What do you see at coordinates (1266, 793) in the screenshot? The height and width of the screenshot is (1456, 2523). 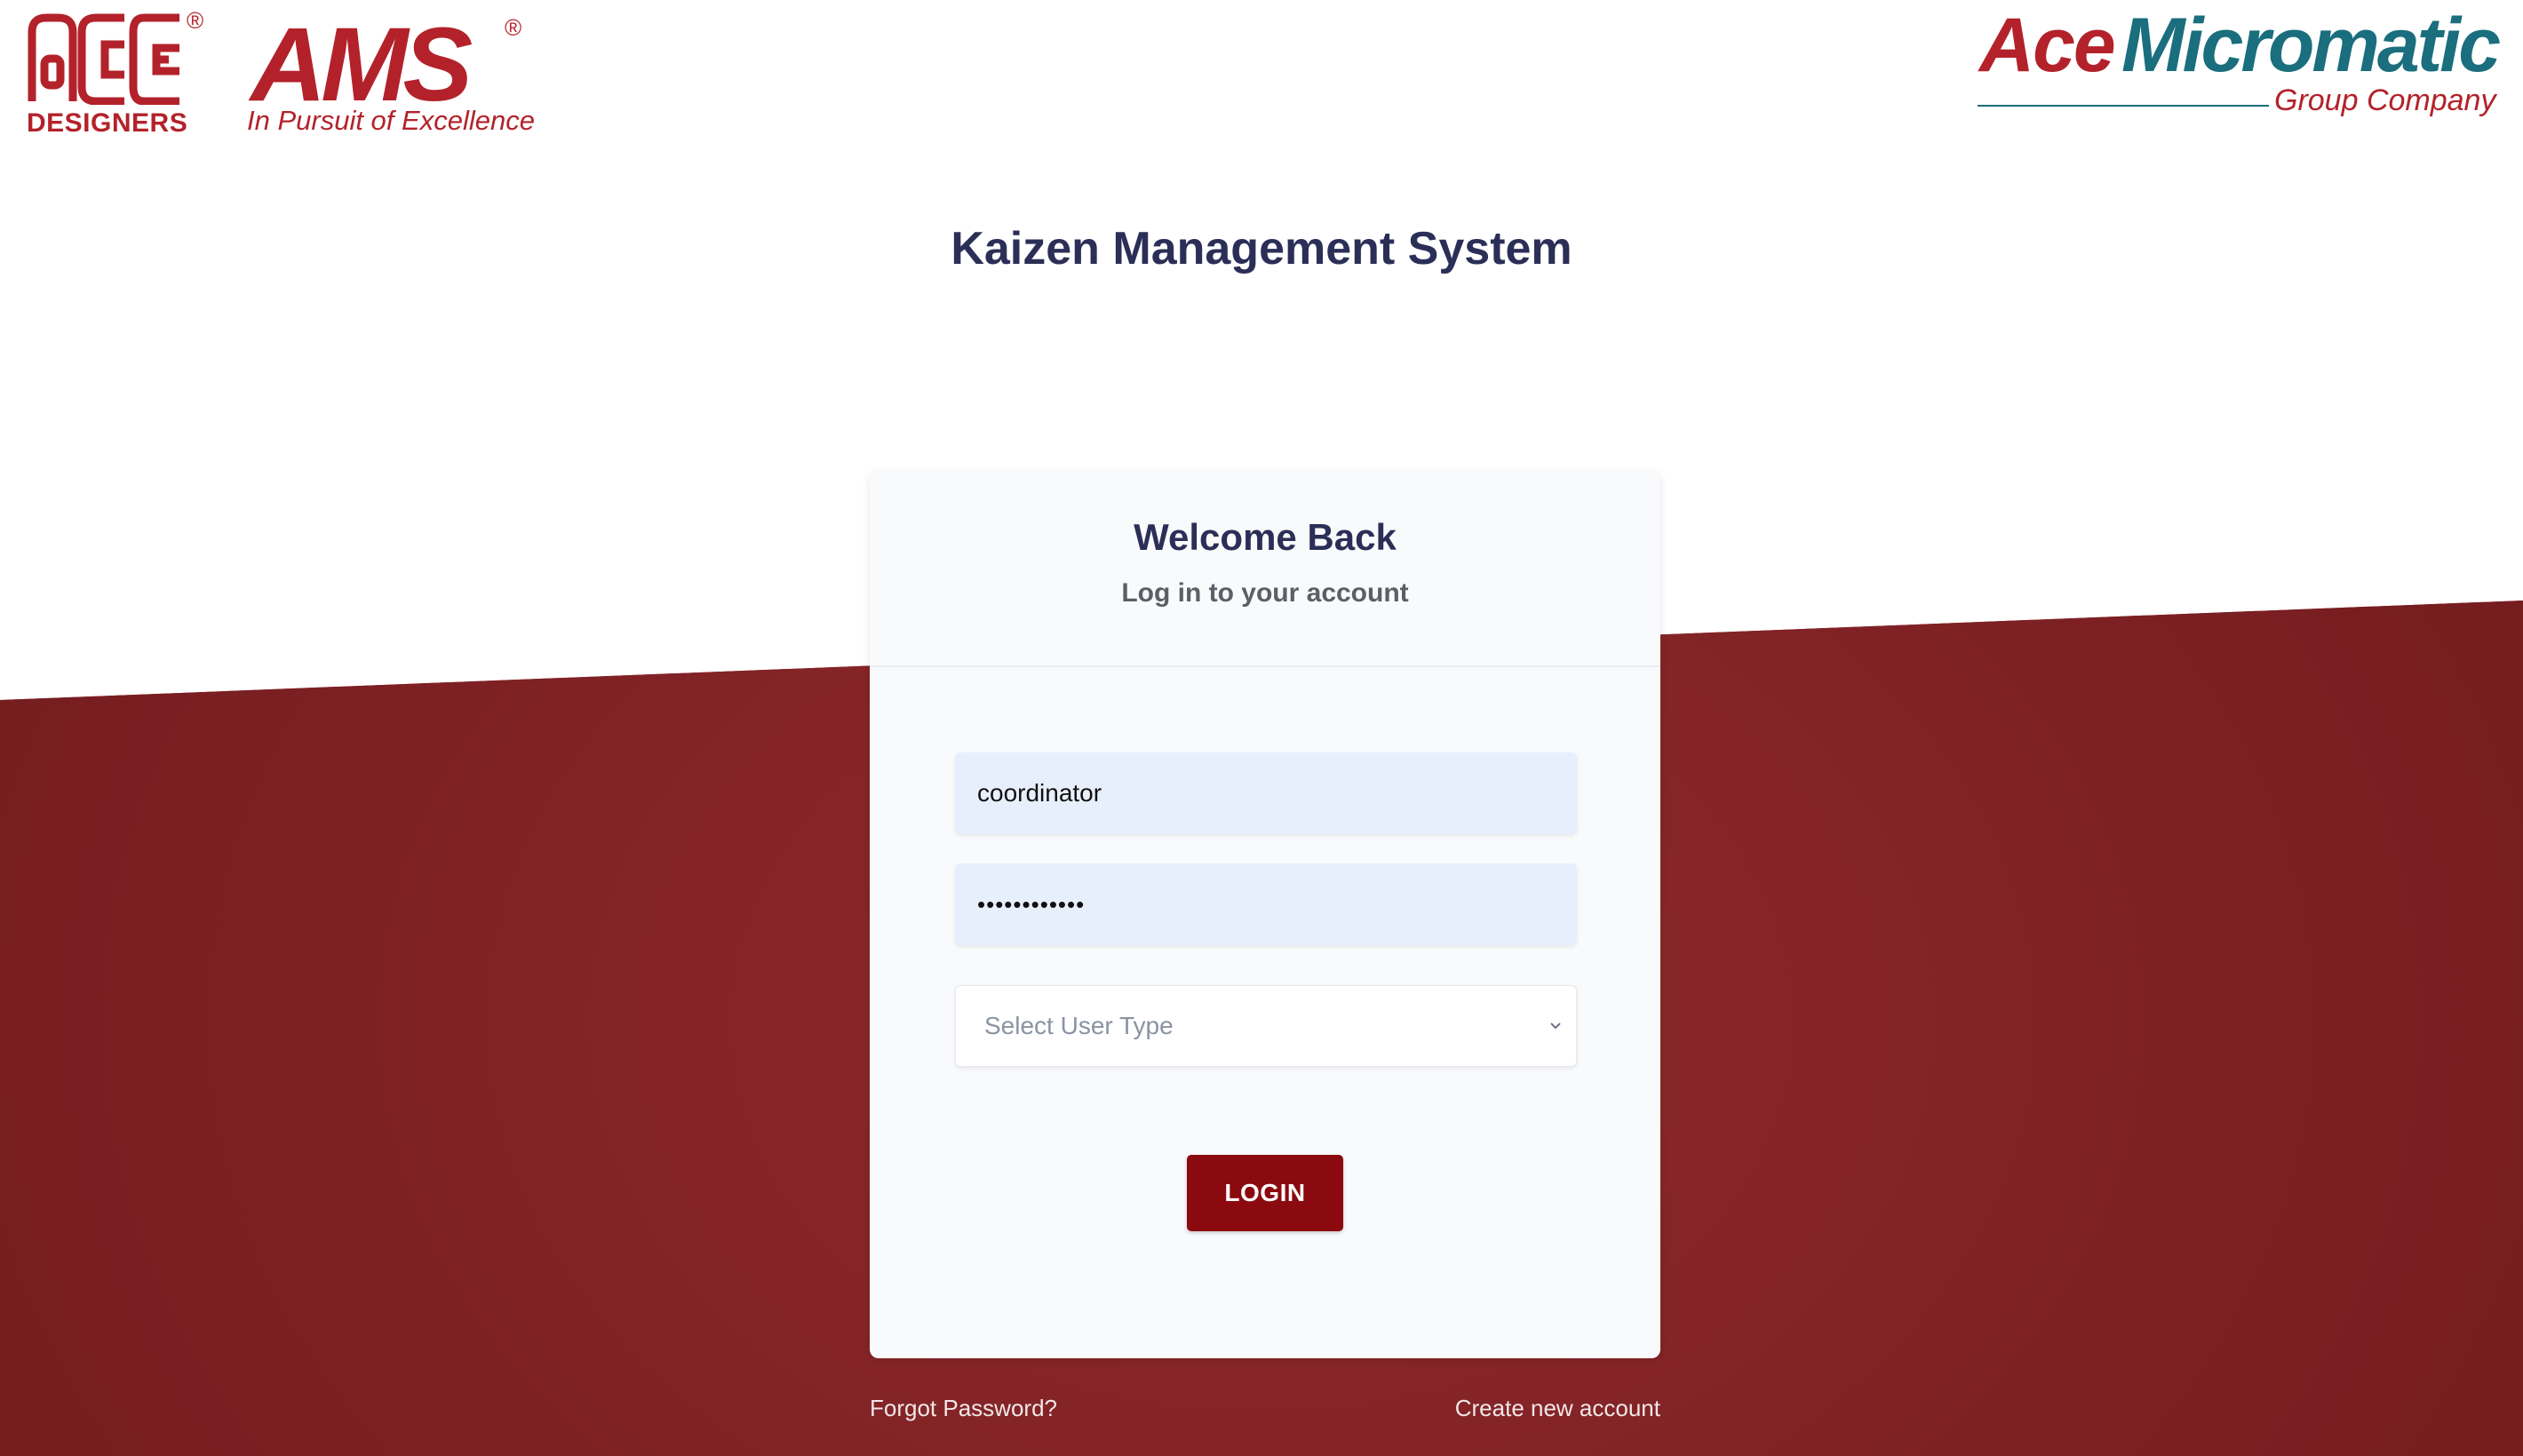 I see `username-input: coordinator` at bounding box center [1266, 793].